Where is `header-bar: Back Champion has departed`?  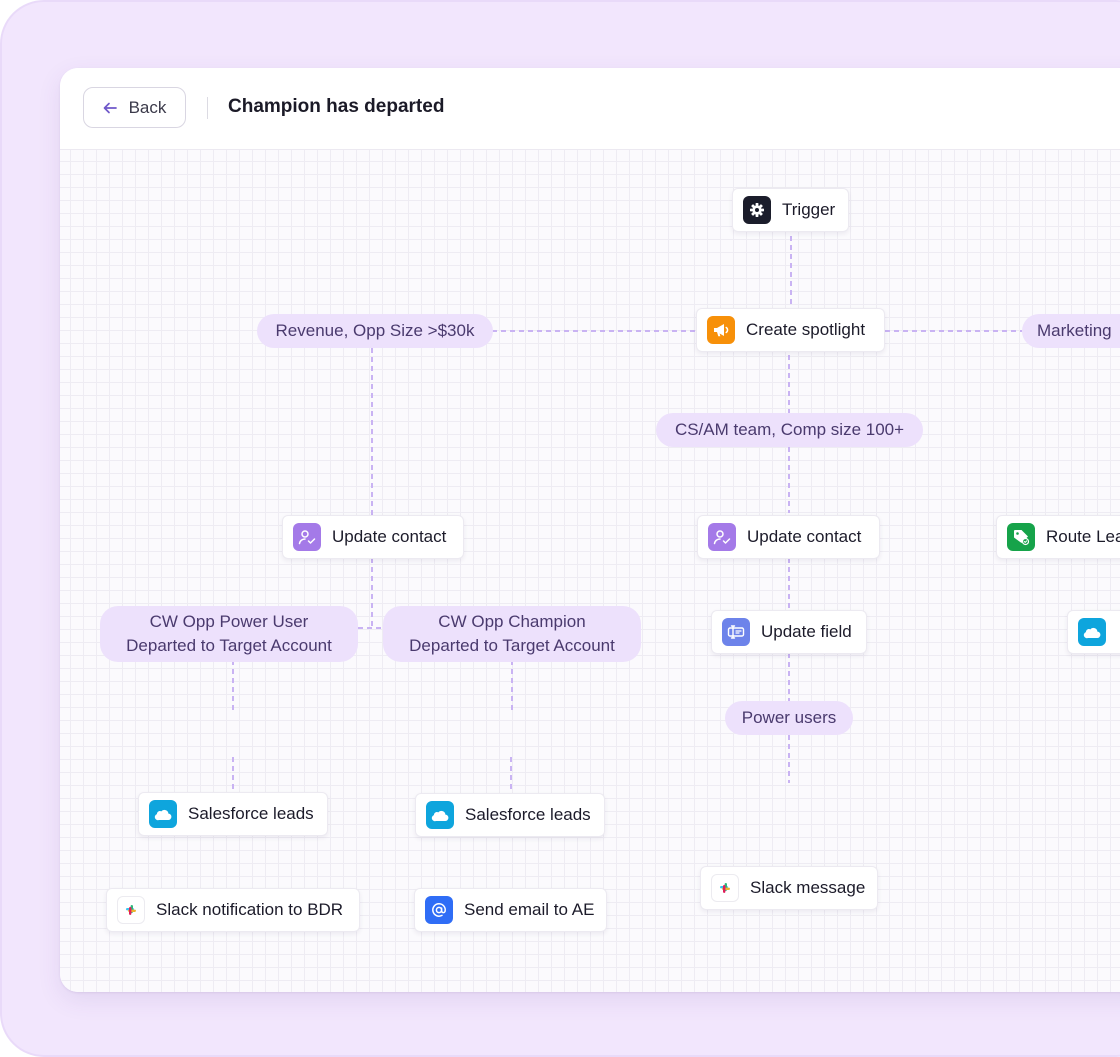 header-bar: Back Champion has departed is located at coordinates (590, 109).